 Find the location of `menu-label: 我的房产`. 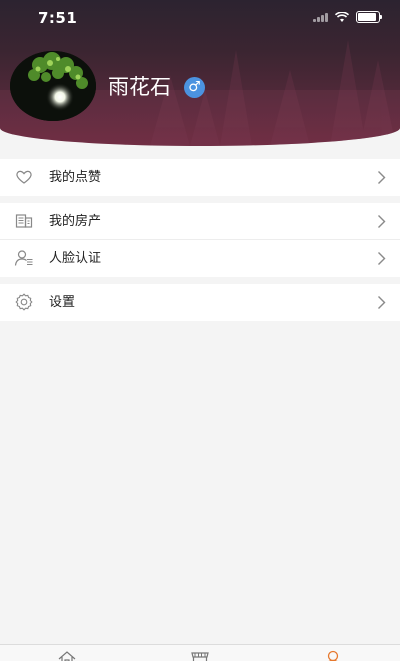

menu-label: 我的房产 is located at coordinates (75, 221).